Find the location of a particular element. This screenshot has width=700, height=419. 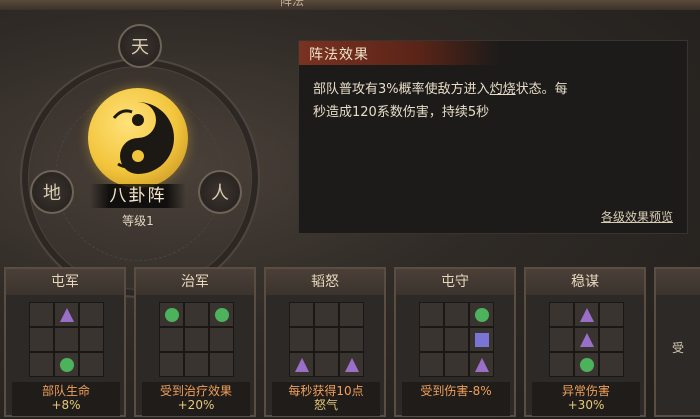

tactic-card-title is located at coordinates (678, 282).